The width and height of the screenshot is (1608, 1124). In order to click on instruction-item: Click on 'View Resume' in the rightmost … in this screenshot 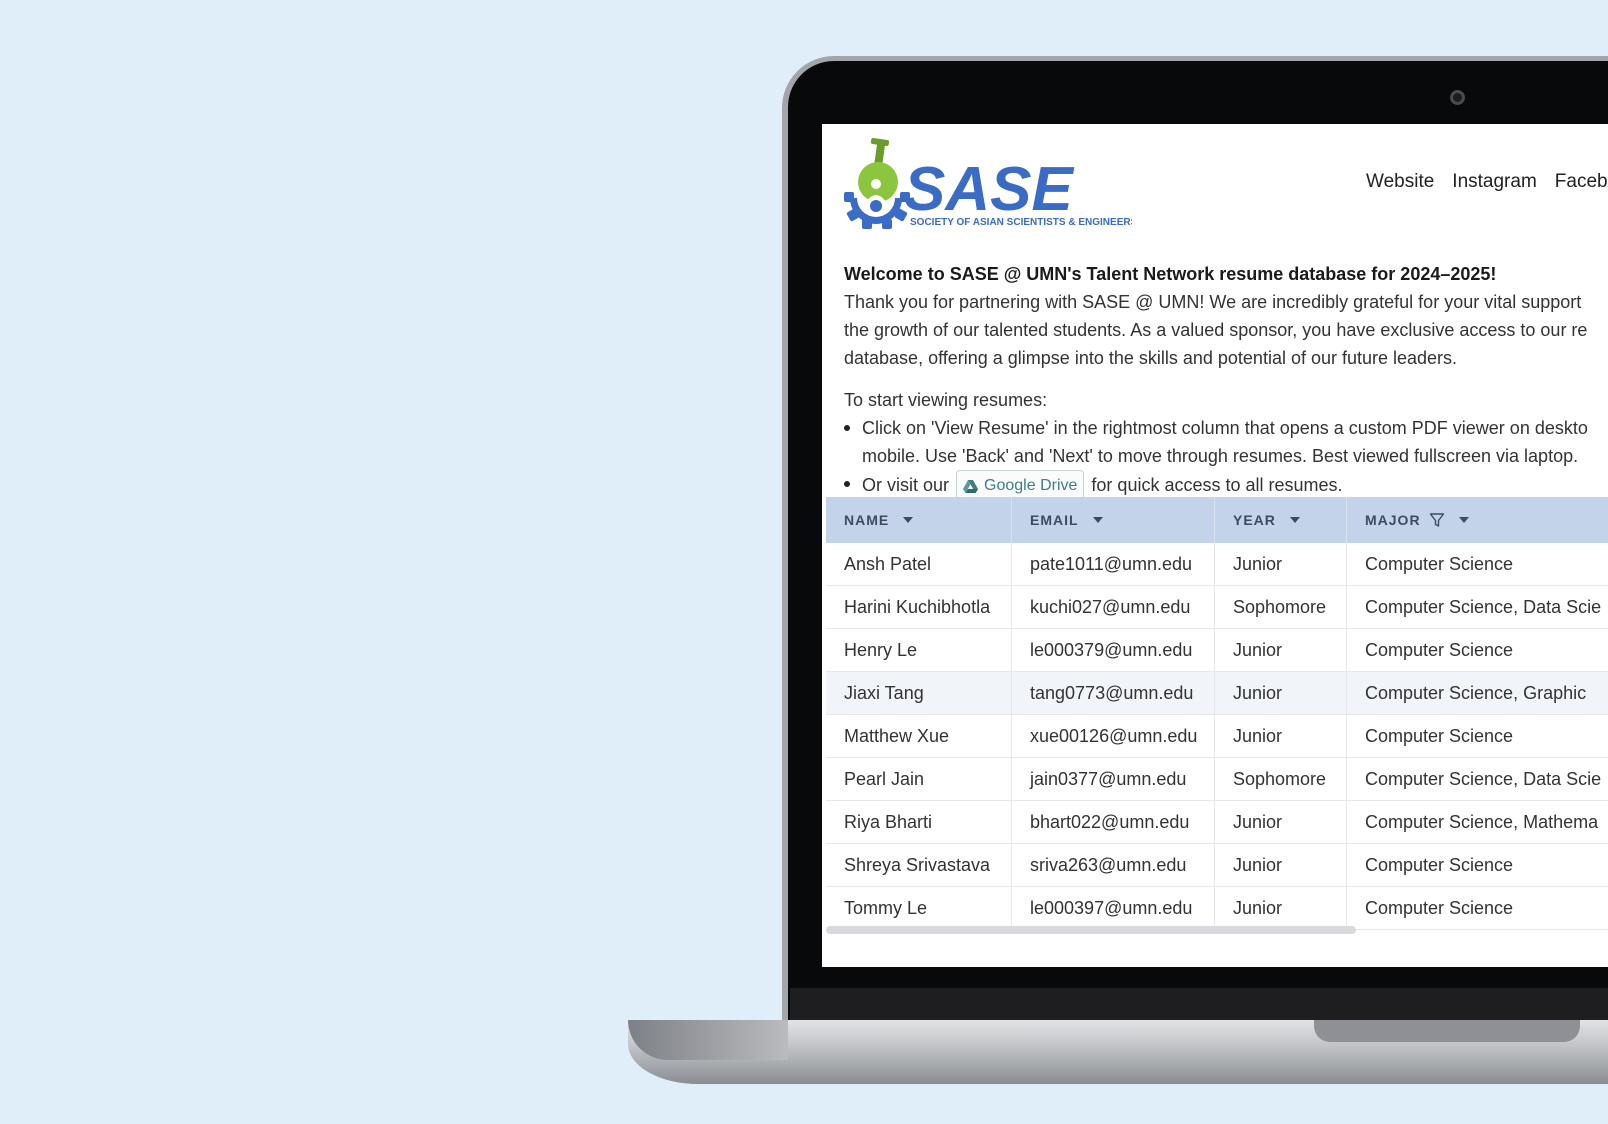, I will do `click(1226, 442)`.